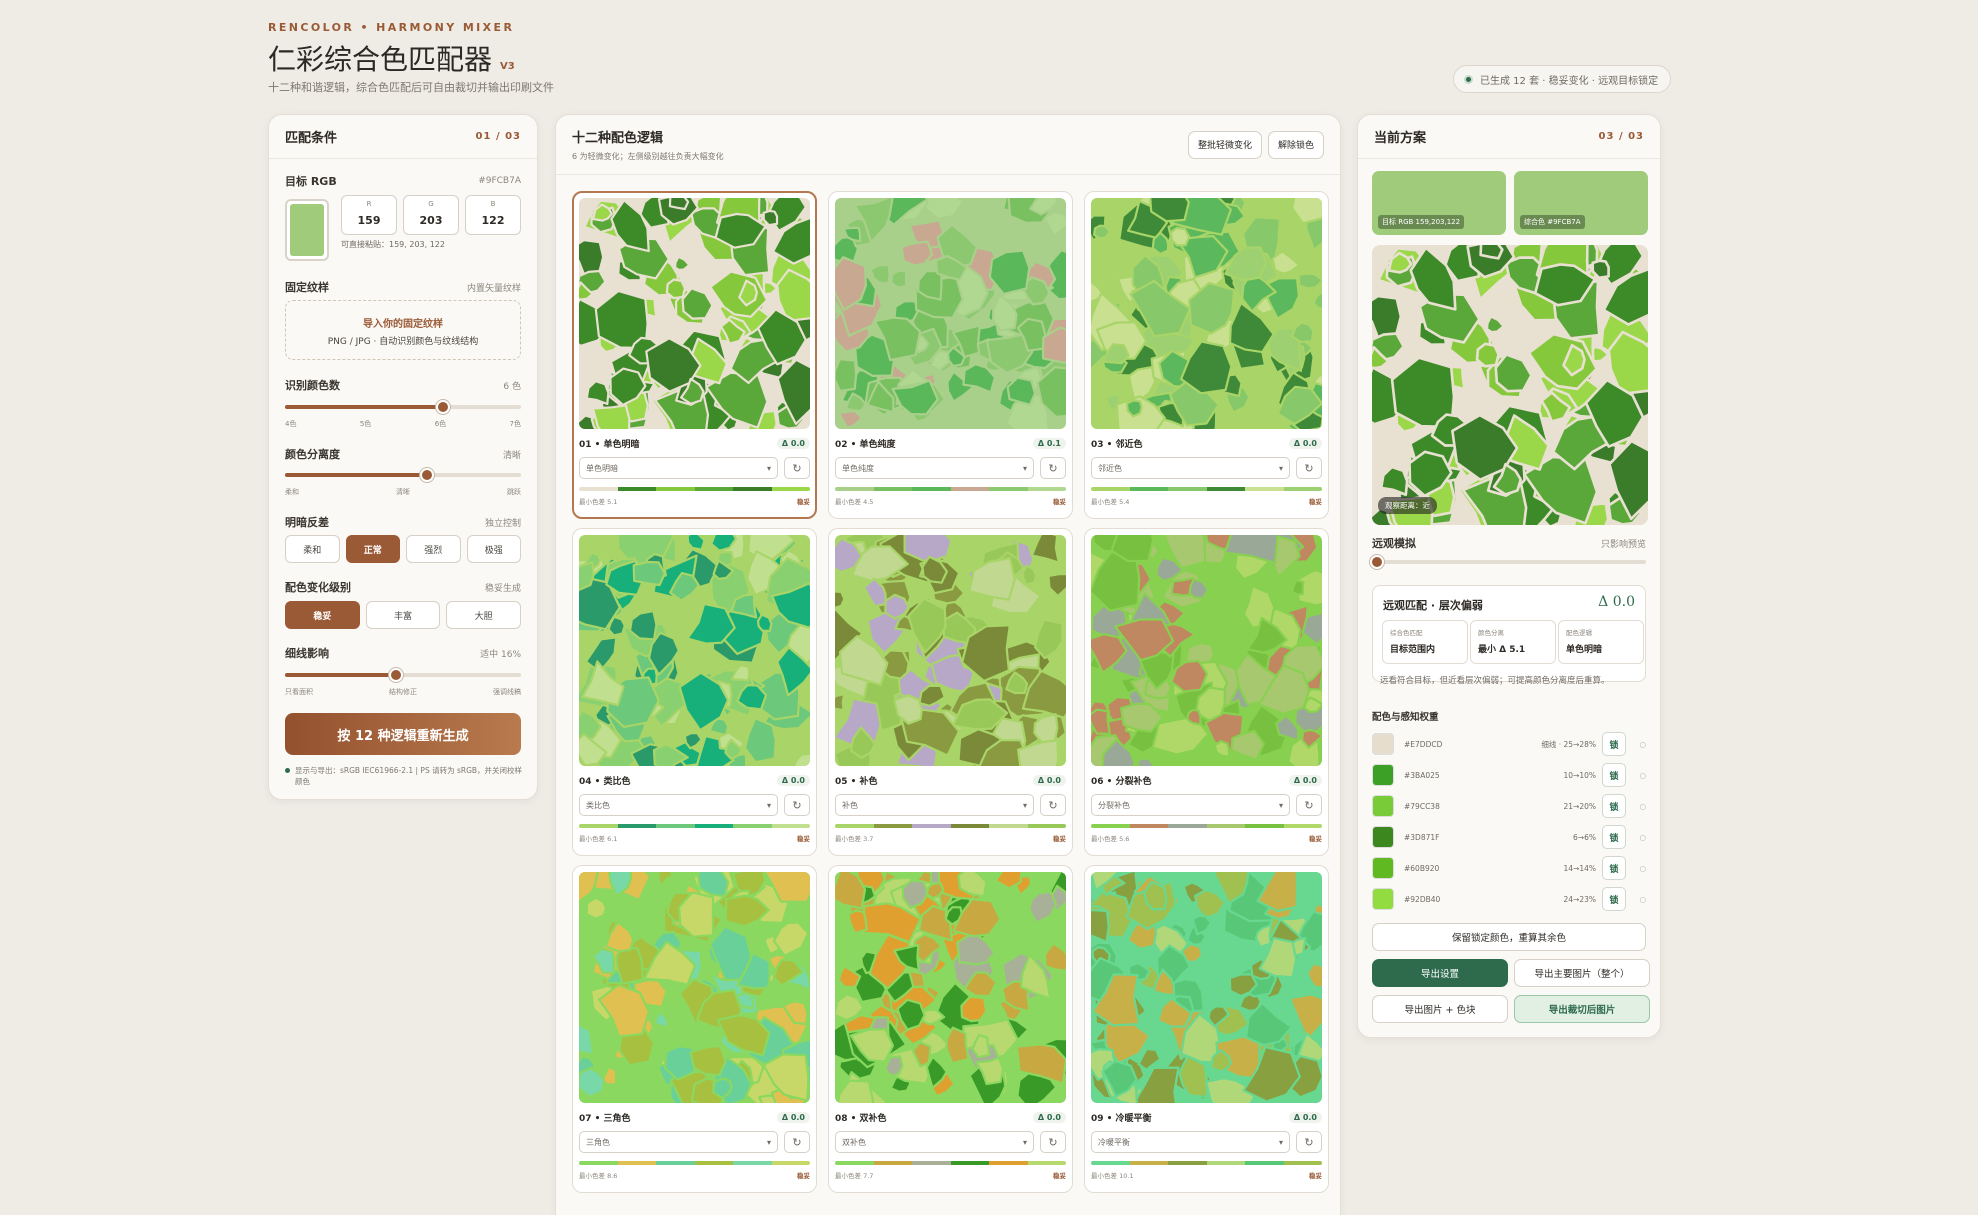  I want to click on logic-card: 05 • 补色 Δ 0.0 补色 ▾ ↻ 最小色差 3.7 稳妥, so click(950, 692).